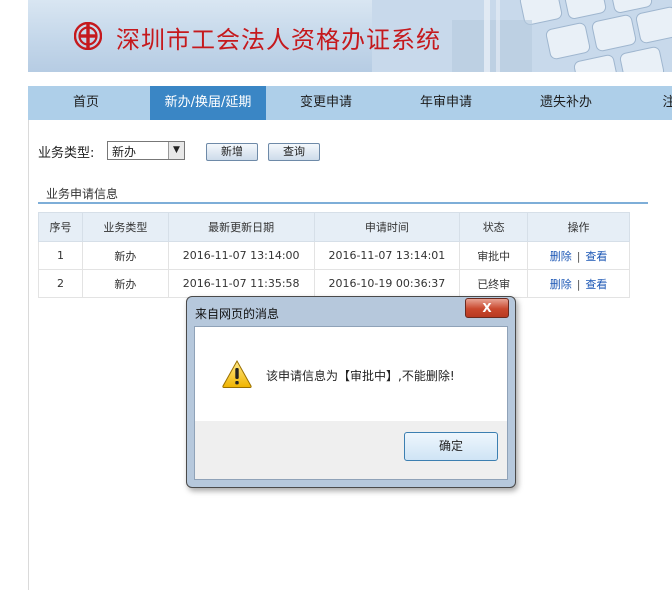 The image size is (672, 590). Describe the element at coordinates (237, 314) in the screenshot. I see `dialog-title: 来自网页的消息` at that location.